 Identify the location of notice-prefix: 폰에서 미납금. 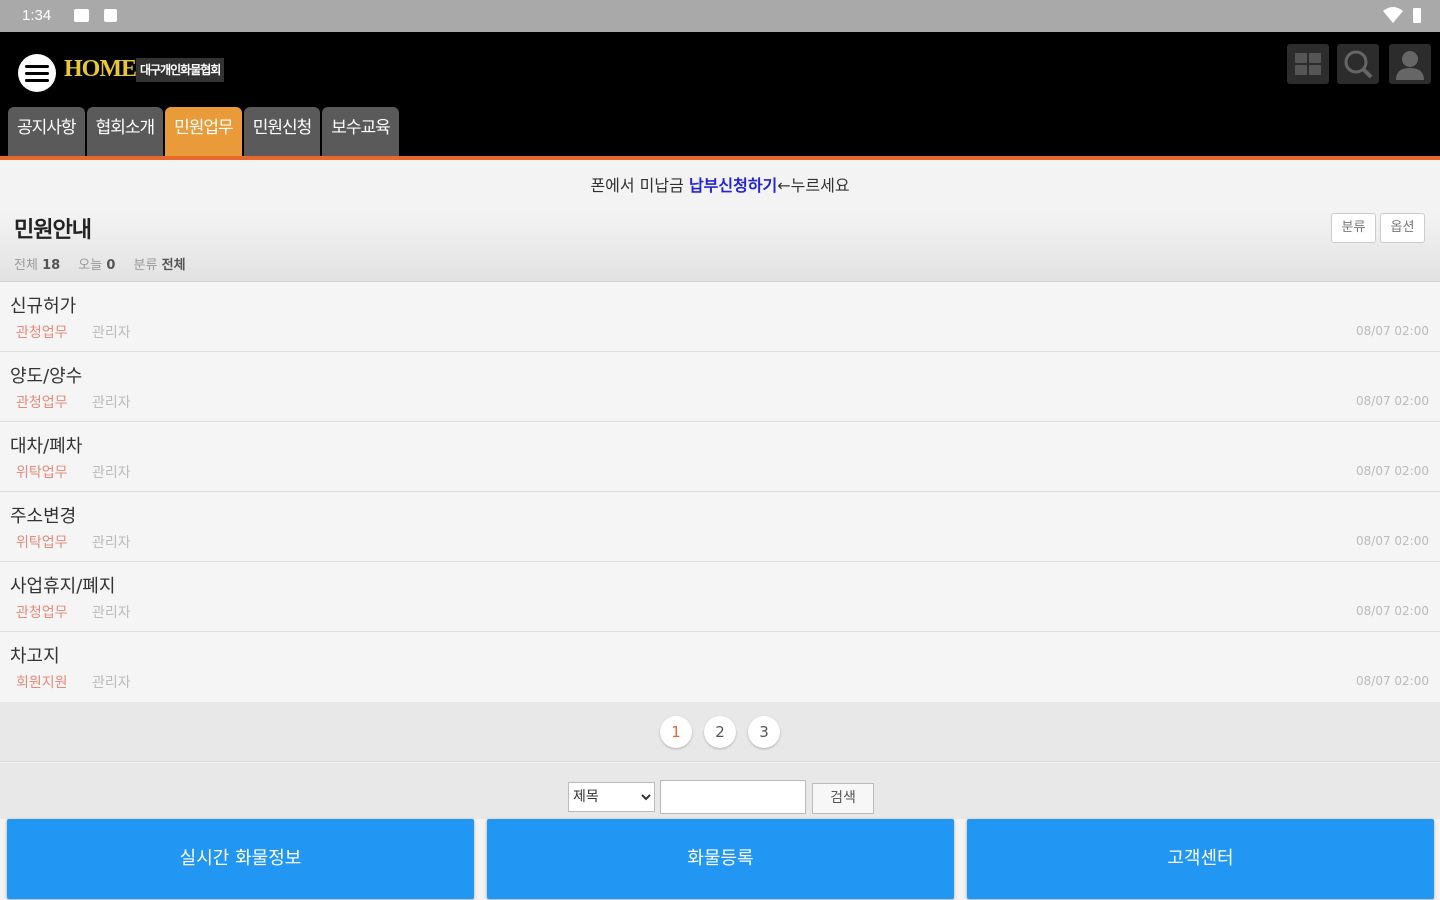
(639, 185).